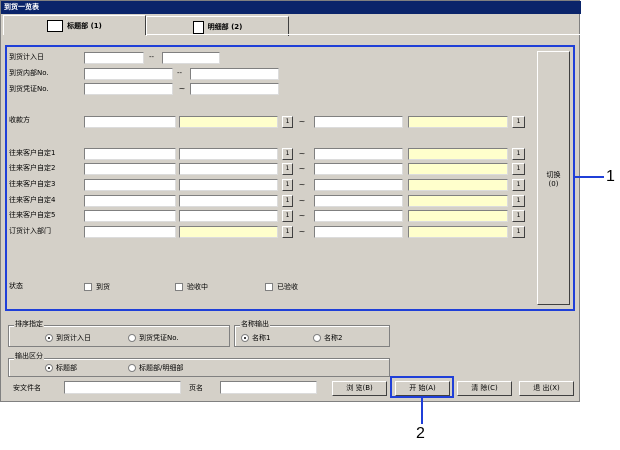  Describe the element at coordinates (302, 215) in the screenshot. I see `custom5-tilde: ~` at that location.